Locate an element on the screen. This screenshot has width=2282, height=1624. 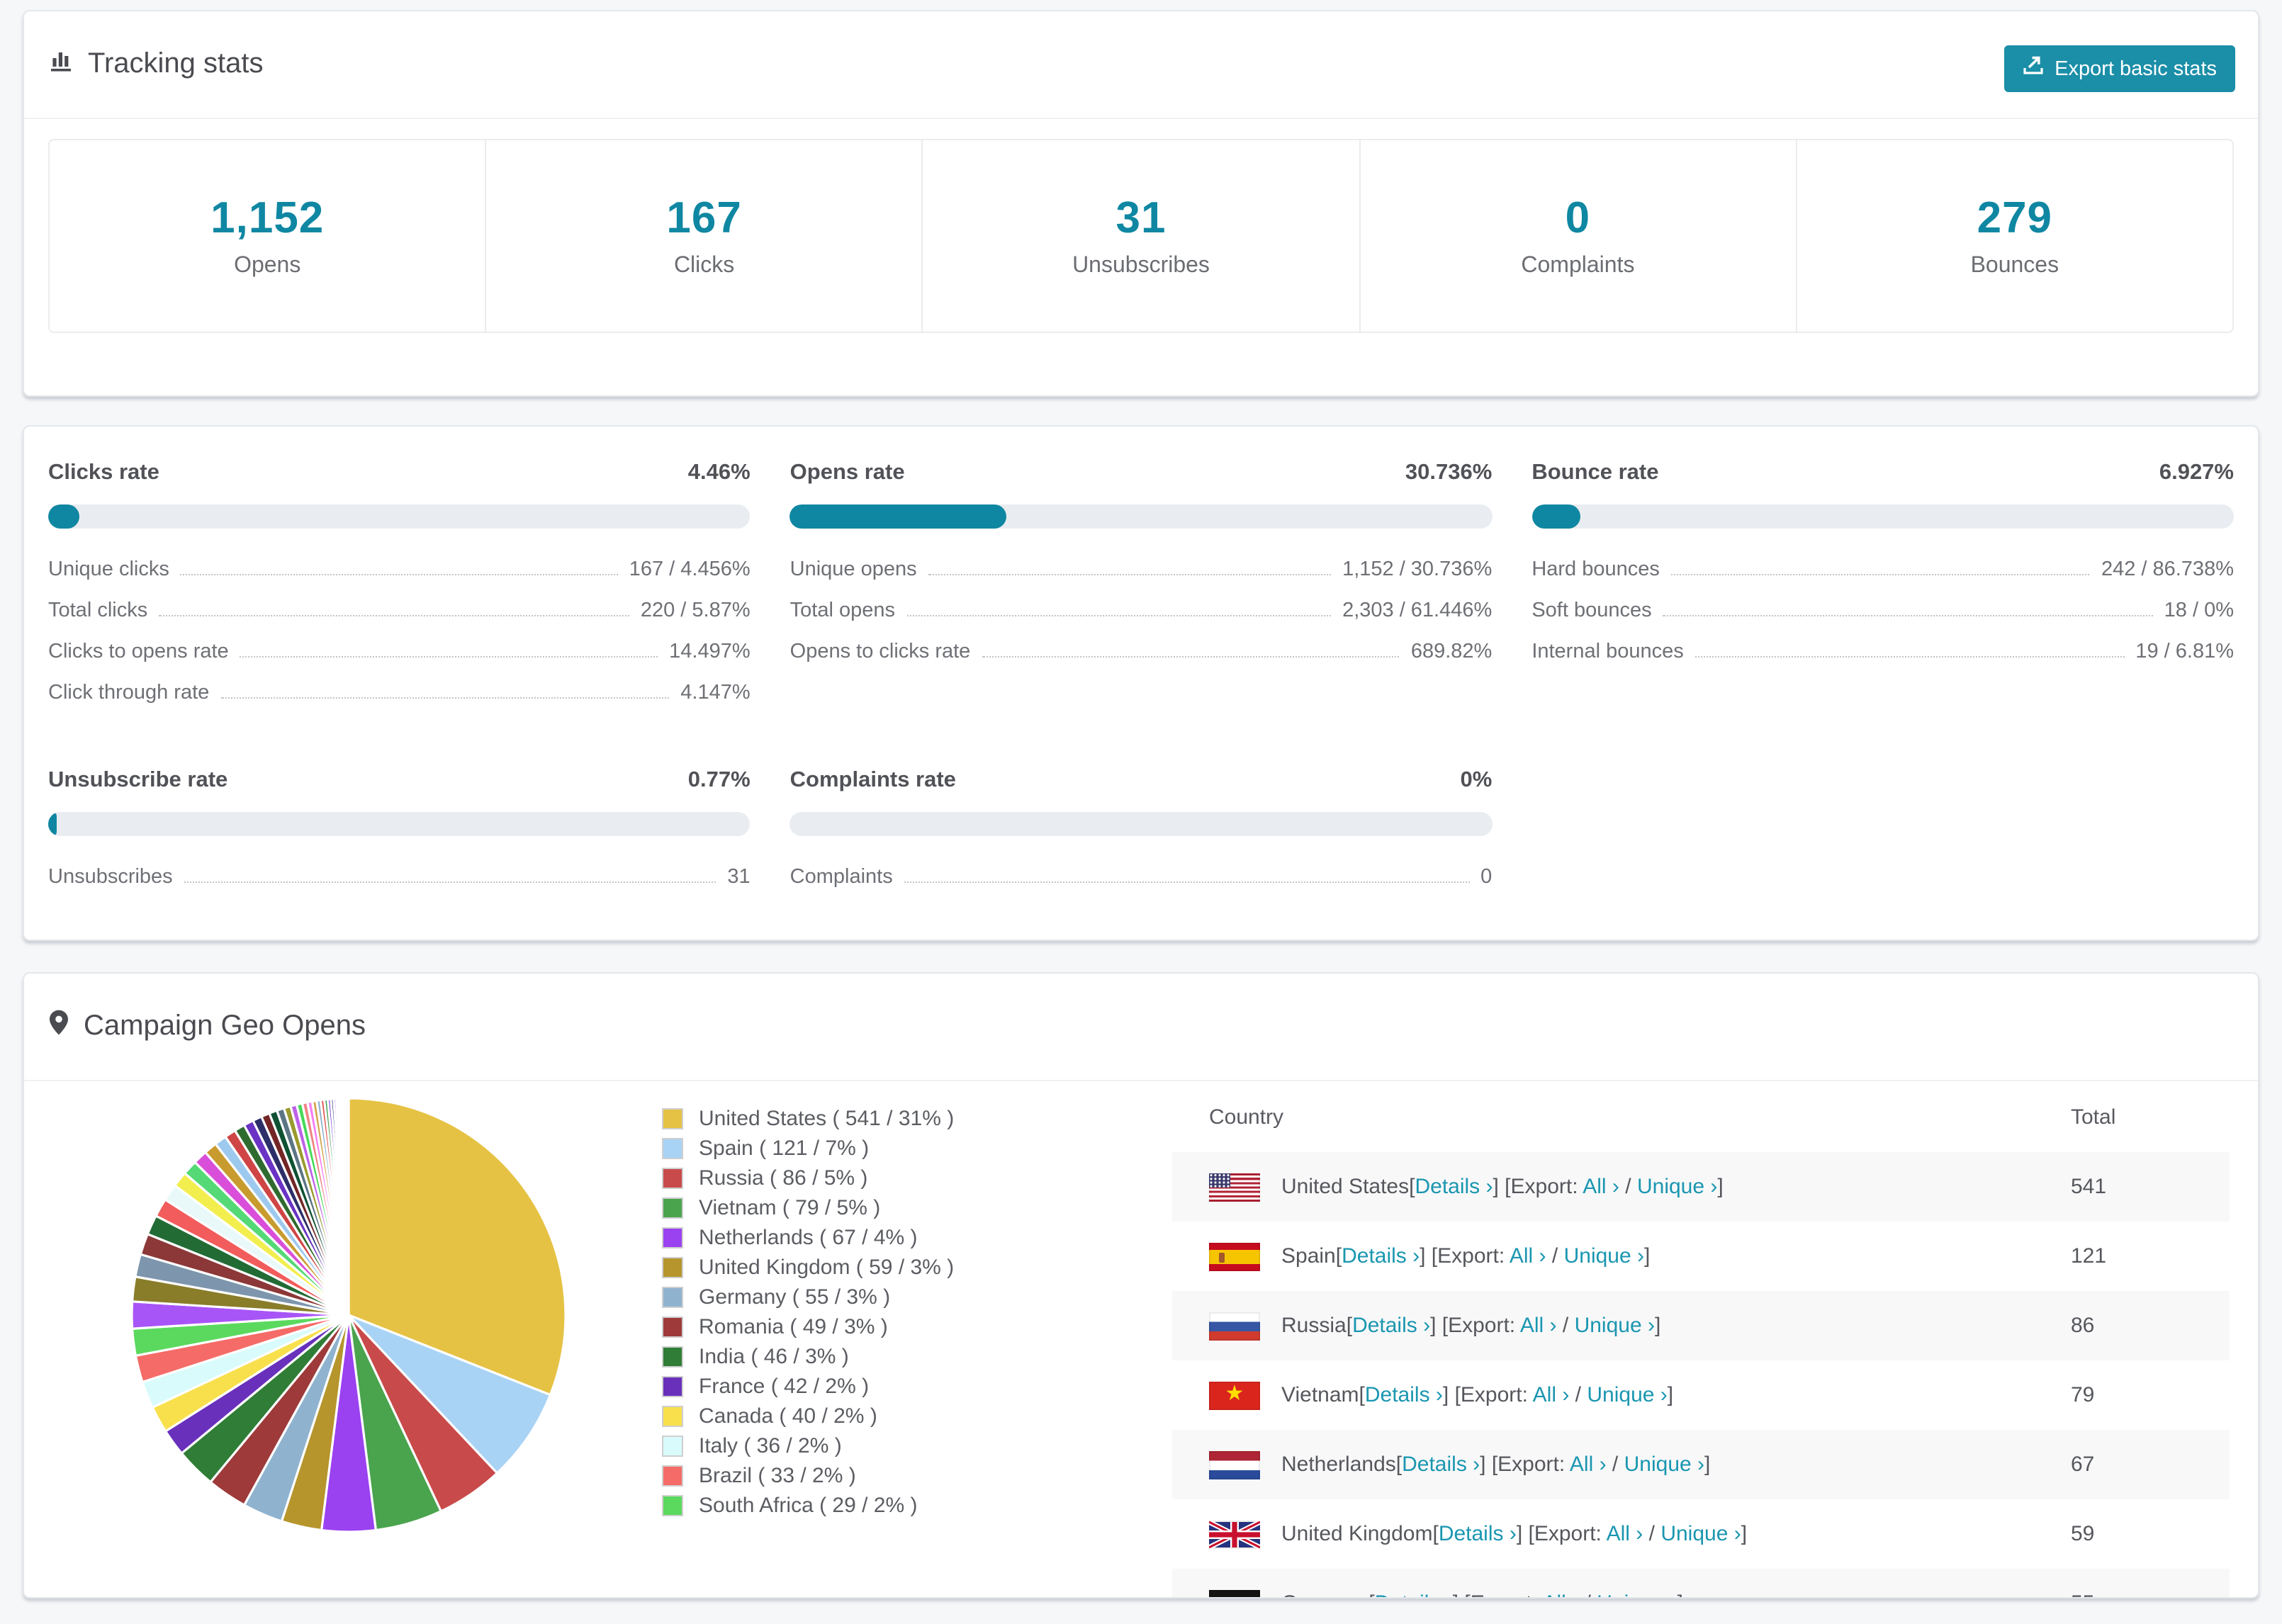
rate-stat-row: Soft bounces 18 / 0% is located at coordinates (1882, 620).